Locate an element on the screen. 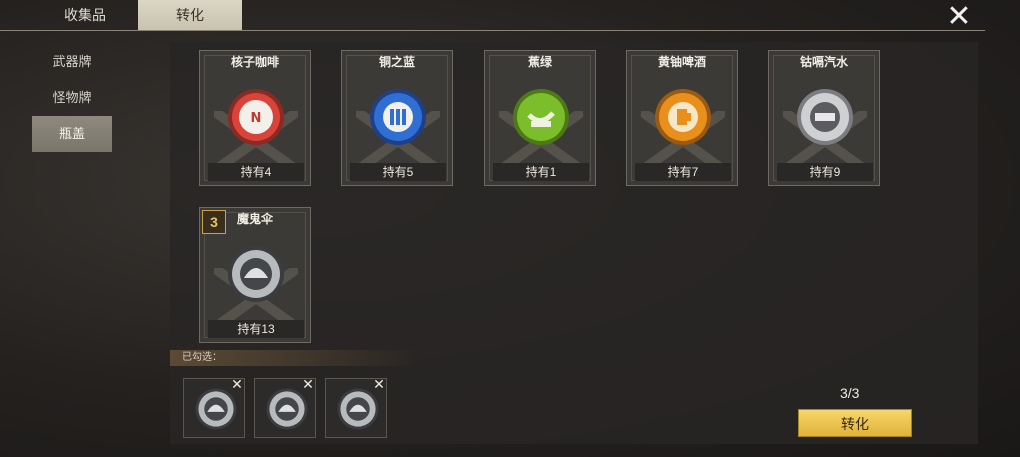 Image resolution: width=1020 pixels, height=457 pixels. card-uranium-beer: 黄铀啤酒 持有7 is located at coordinates (682, 118).